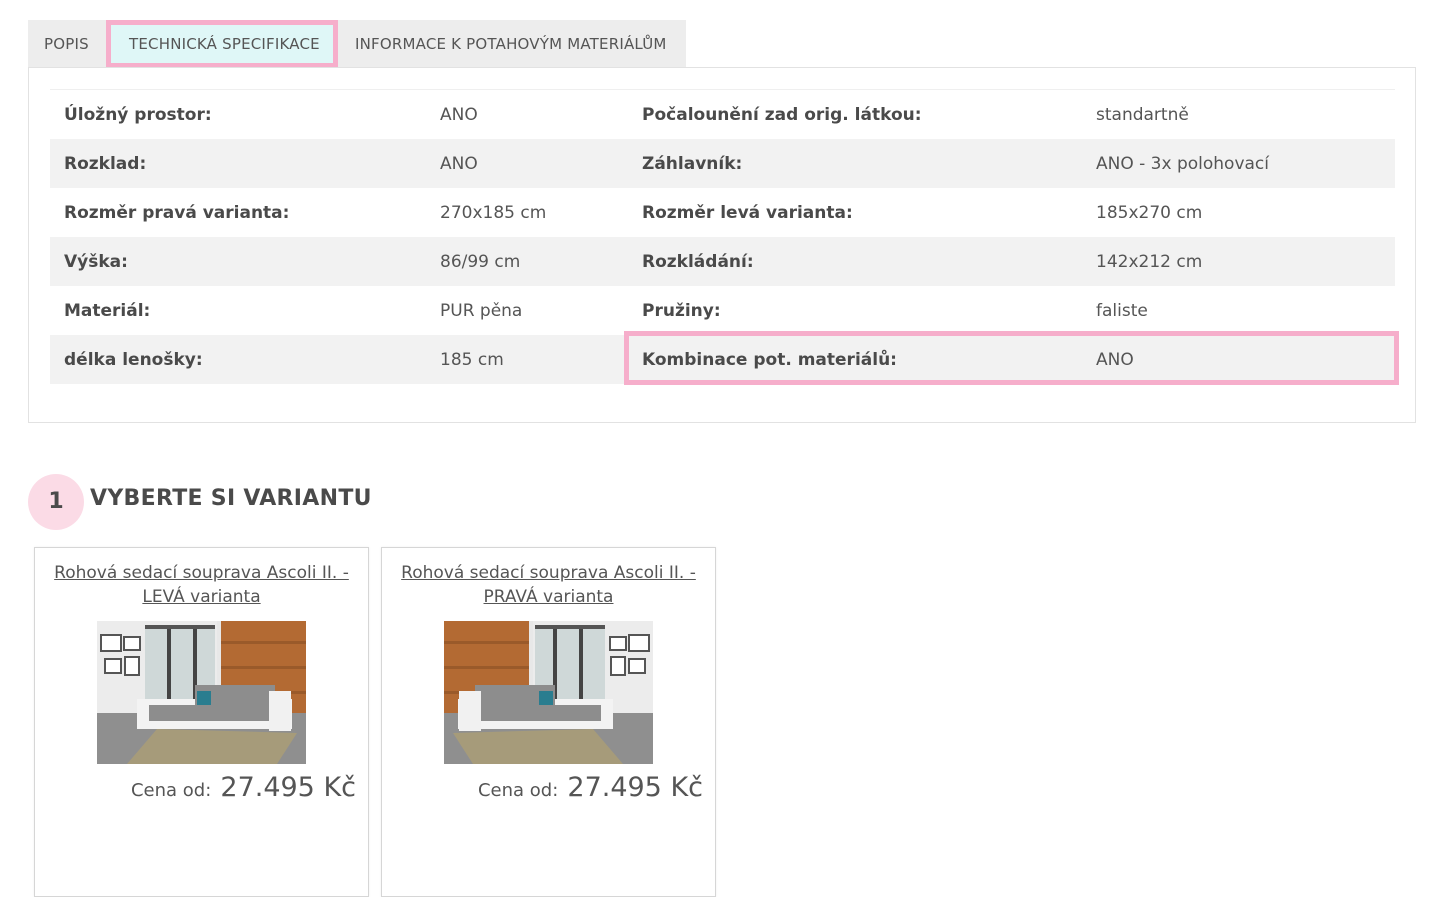  What do you see at coordinates (1245, 310) in the screenshot?
I see `spec-value: faliste` at bounding box center [1245, 310].